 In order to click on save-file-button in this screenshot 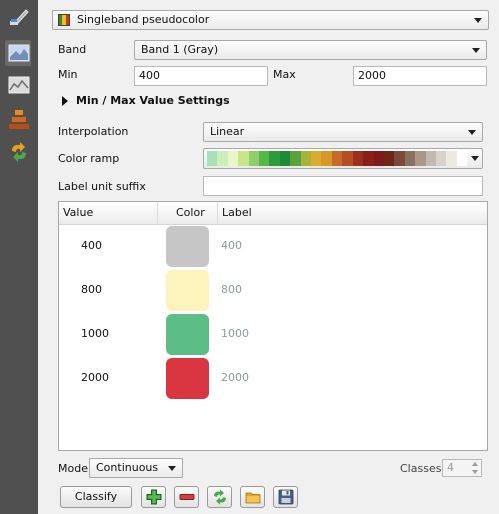, I will do `click(285, 497)`.